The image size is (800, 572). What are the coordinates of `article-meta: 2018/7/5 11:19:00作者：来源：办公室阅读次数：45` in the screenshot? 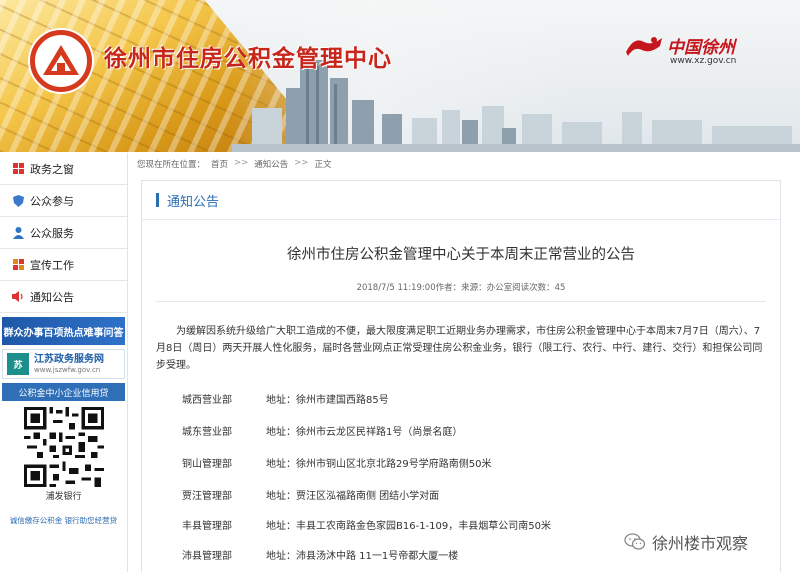 It's located at (461, 288).